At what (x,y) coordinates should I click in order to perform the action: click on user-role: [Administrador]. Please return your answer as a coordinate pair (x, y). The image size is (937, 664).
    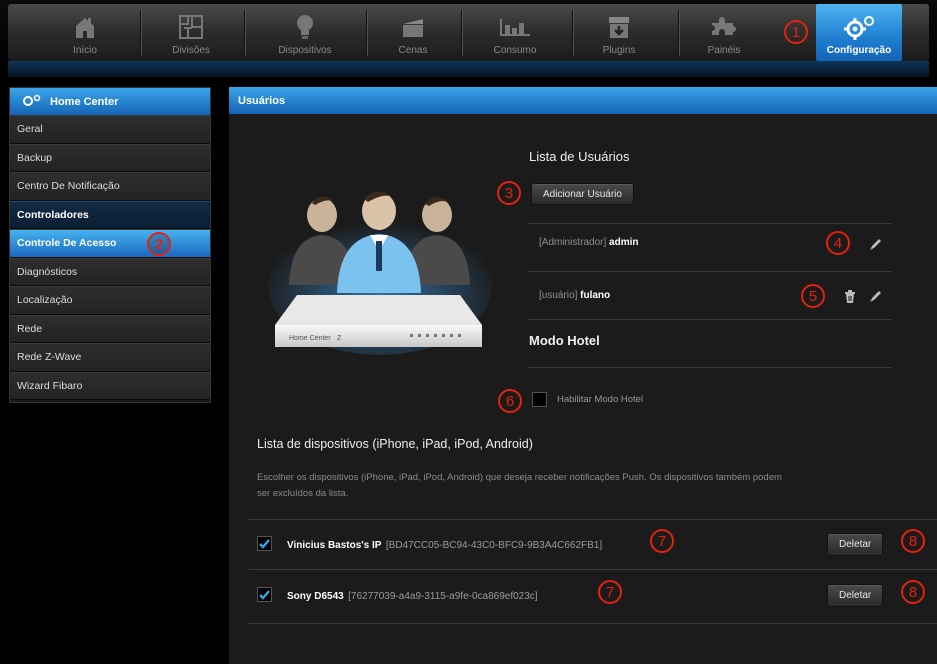
    Looking at the image, I should click on (573, 242).